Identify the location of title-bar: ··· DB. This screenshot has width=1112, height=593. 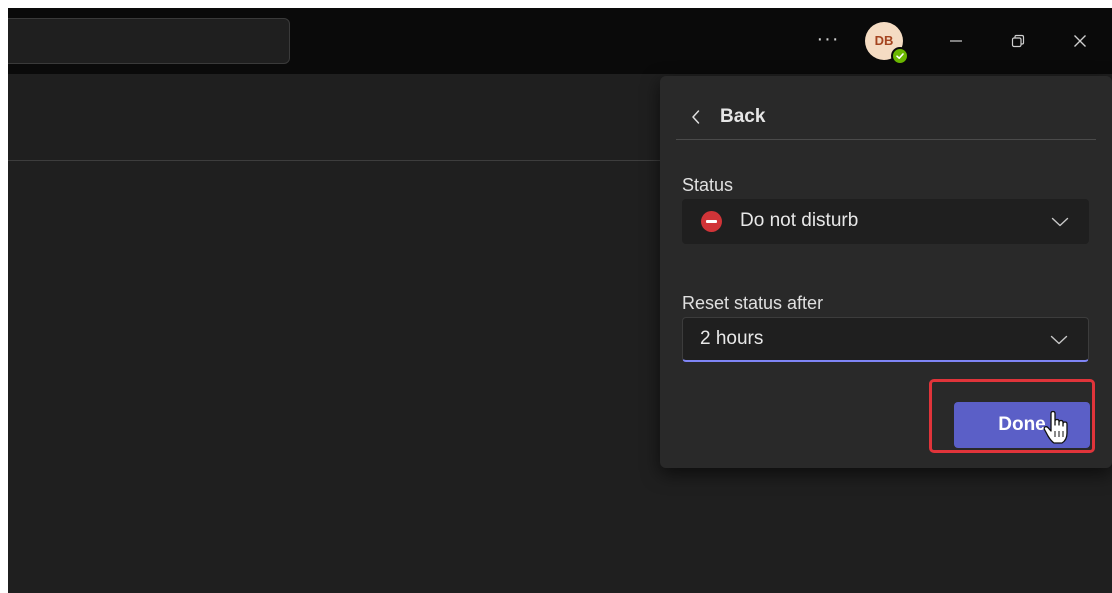
(560, 41).